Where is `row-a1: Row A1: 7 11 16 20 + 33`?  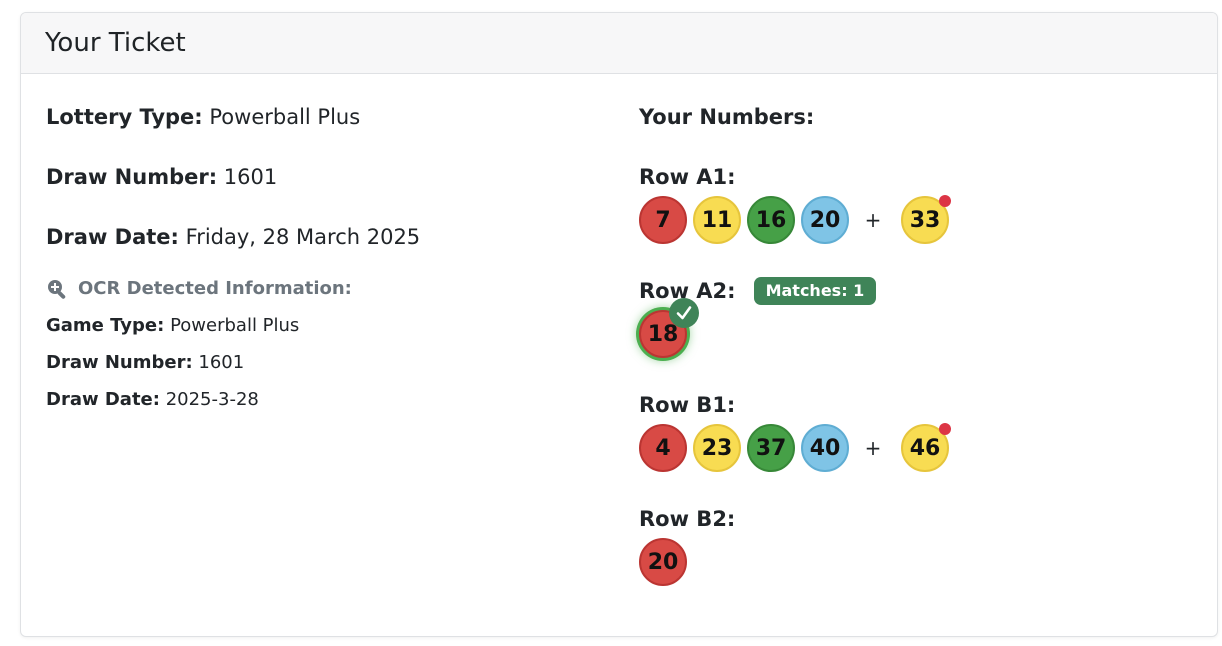 row-a1: Row A1: 7 11 16 20 + 33 is located at coordinates (919, 220).